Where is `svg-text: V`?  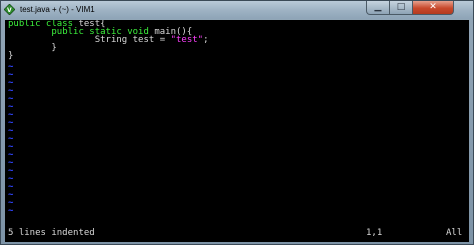 svg-text: V is located at coordinates (9, 10).